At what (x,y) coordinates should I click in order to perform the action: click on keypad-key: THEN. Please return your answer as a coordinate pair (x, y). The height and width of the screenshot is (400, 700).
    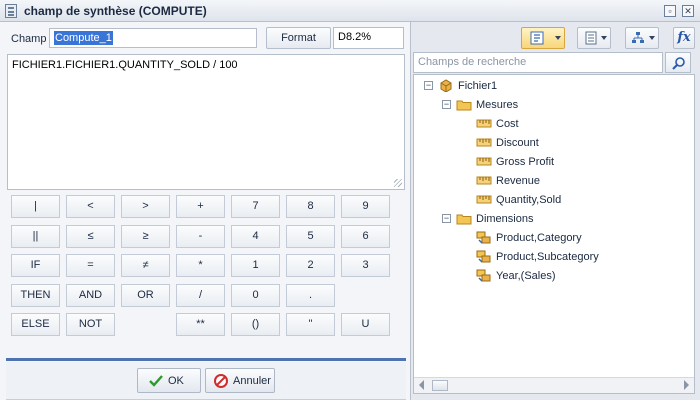
    Looking at the image, I should click on (35, 295).